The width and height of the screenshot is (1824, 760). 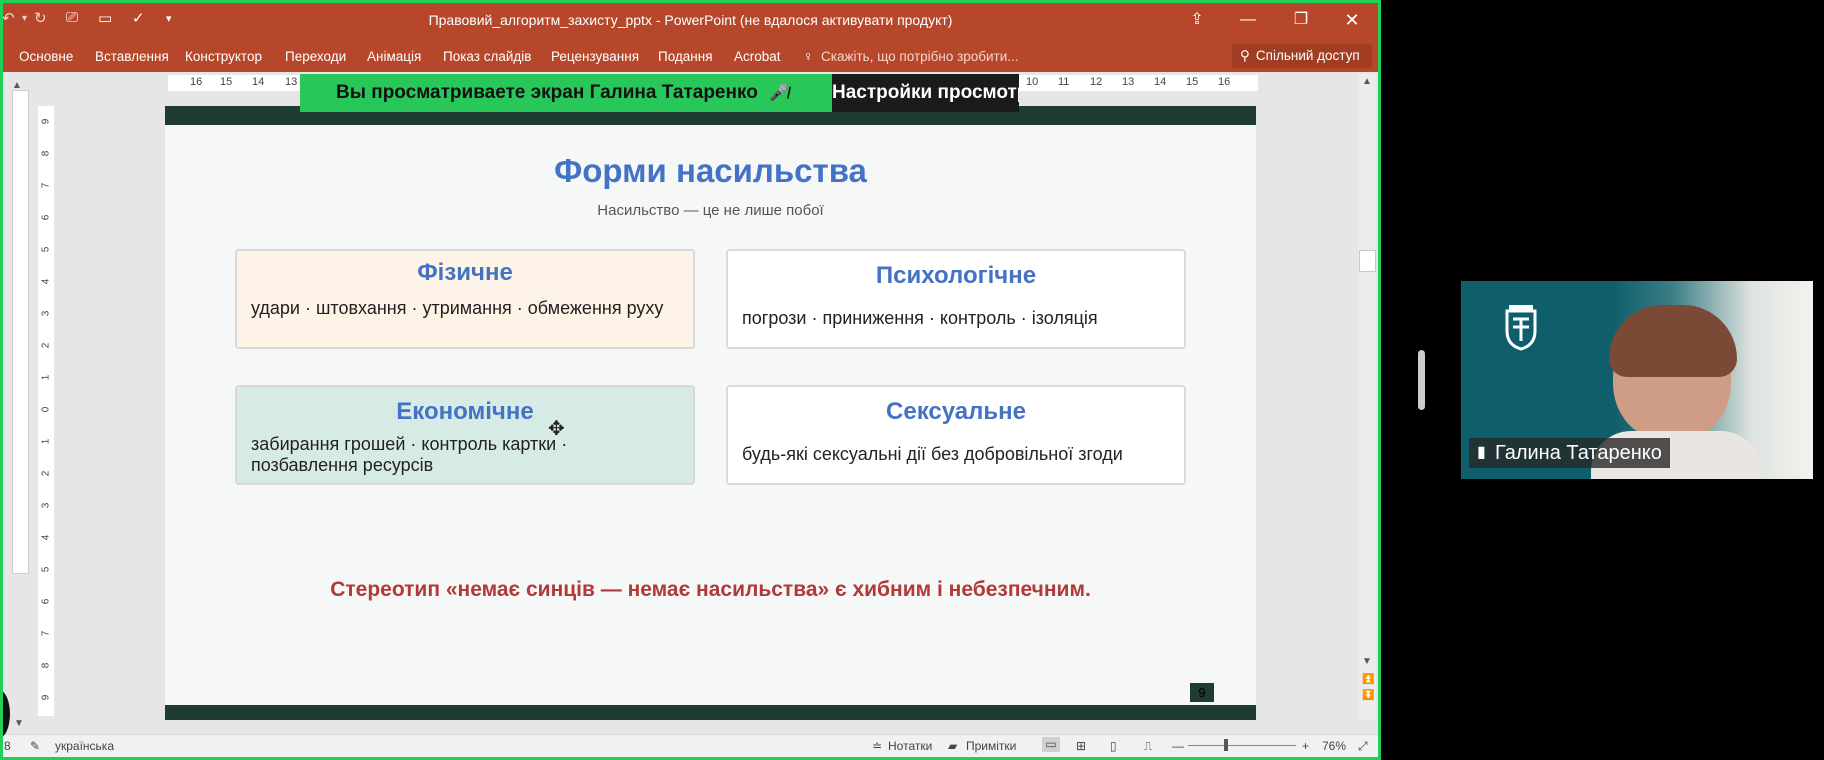 What do you see at coordinates (956, 411) in the screenshot?
I see `card-heading: Сексуальне` at bounding box center [956, 411].